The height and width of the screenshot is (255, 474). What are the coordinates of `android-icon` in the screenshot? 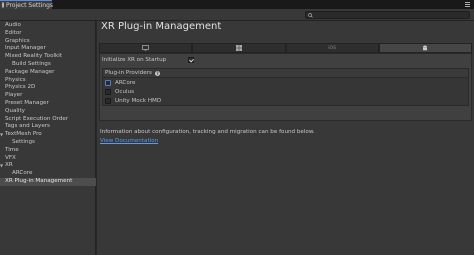 It's located at (425, 48).